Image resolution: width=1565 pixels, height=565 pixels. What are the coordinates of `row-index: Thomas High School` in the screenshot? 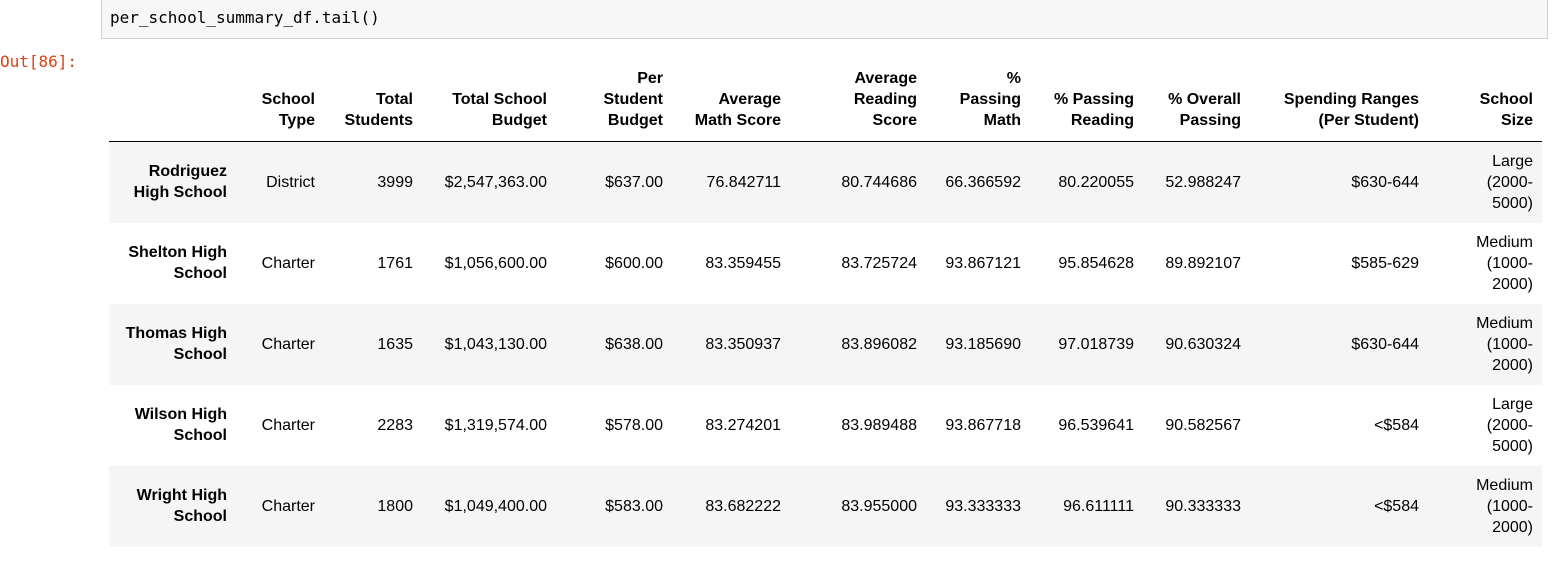 It's located at (176, 344).